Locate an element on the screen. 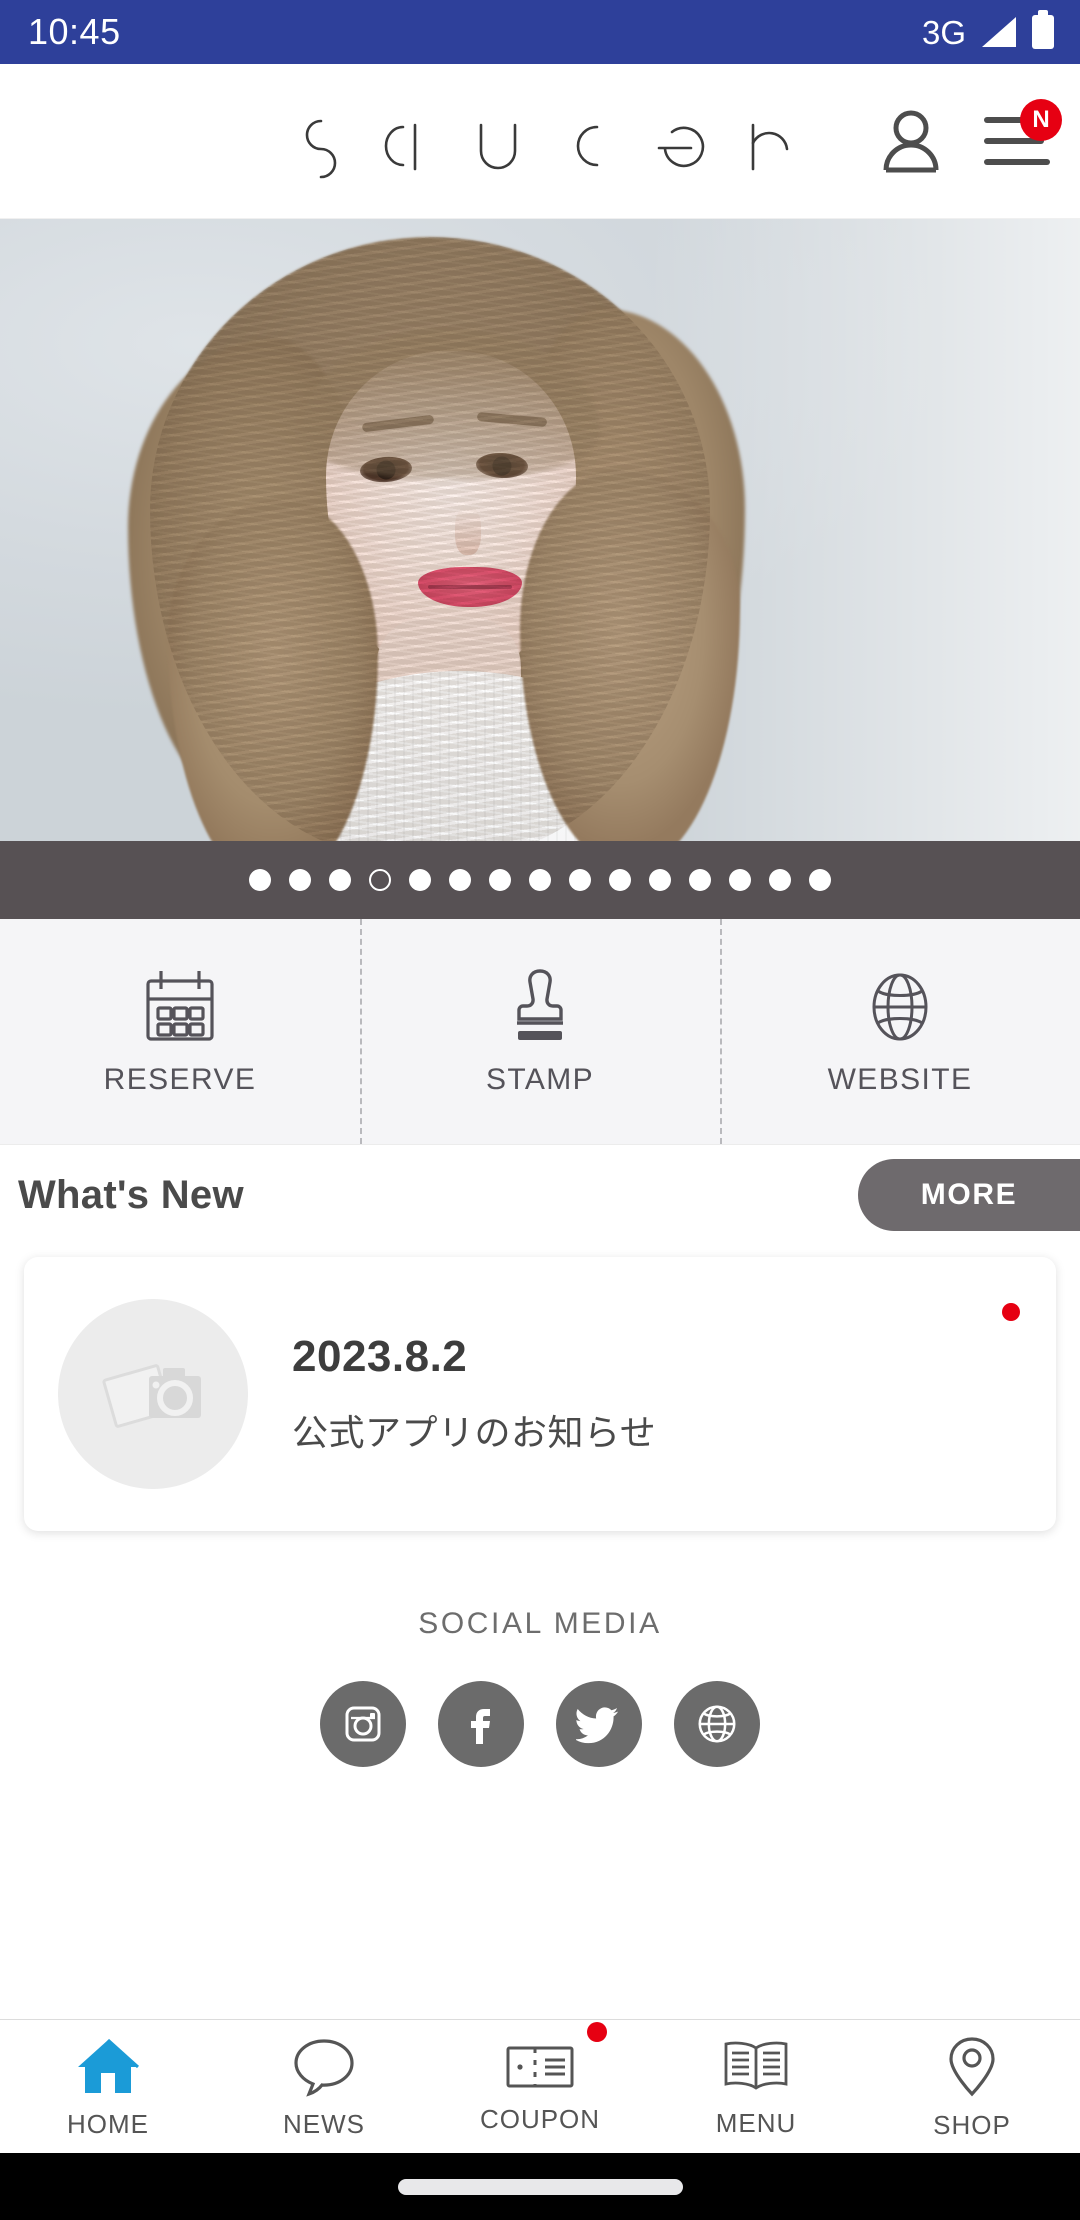 This screenshot has height=2220, width=1080. open-book-icon is located at coordinates (756, 2067).